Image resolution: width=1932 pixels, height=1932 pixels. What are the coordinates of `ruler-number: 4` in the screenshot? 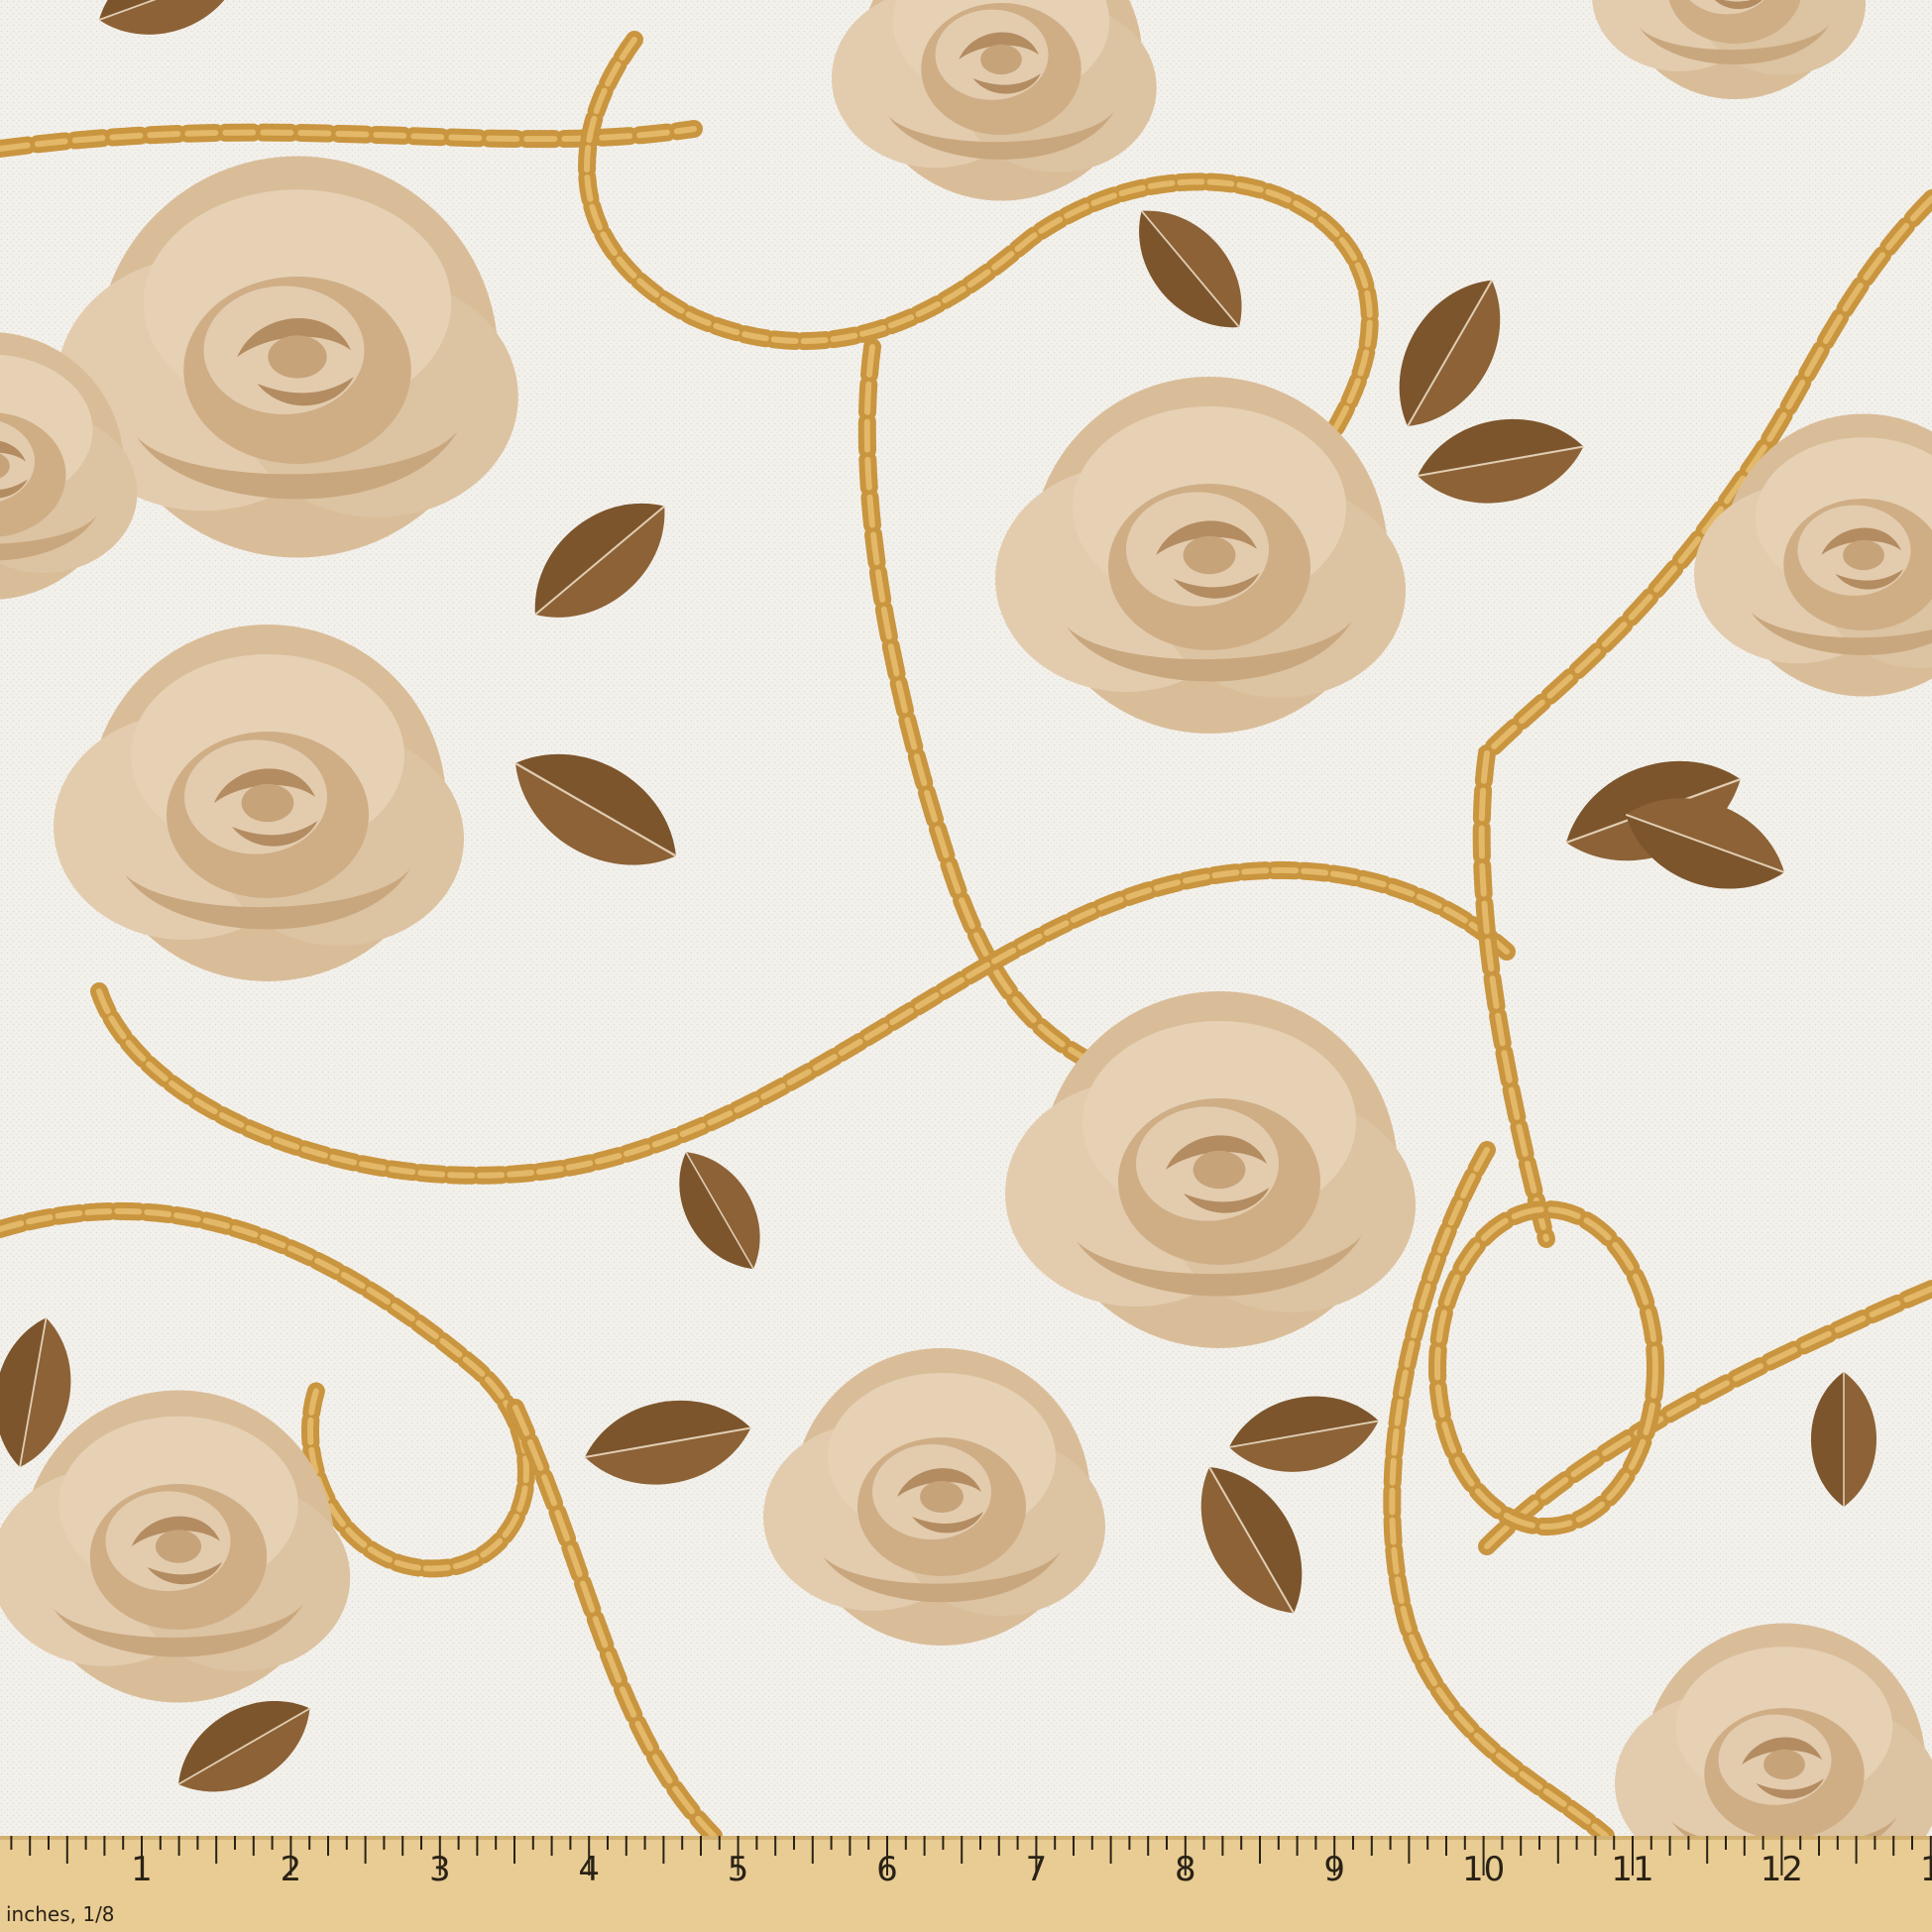 It's located at (589, 1869).